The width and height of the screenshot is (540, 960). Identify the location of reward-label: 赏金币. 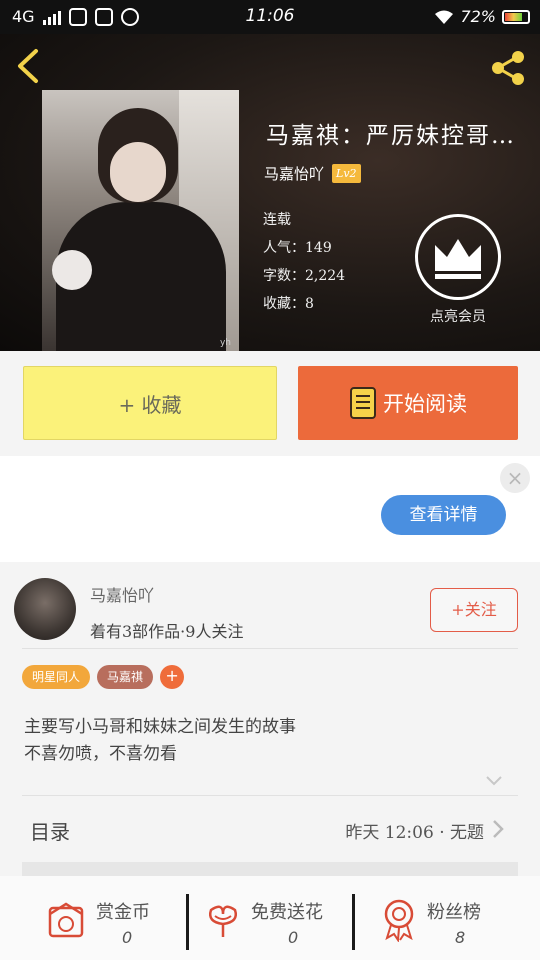
(123, 912).